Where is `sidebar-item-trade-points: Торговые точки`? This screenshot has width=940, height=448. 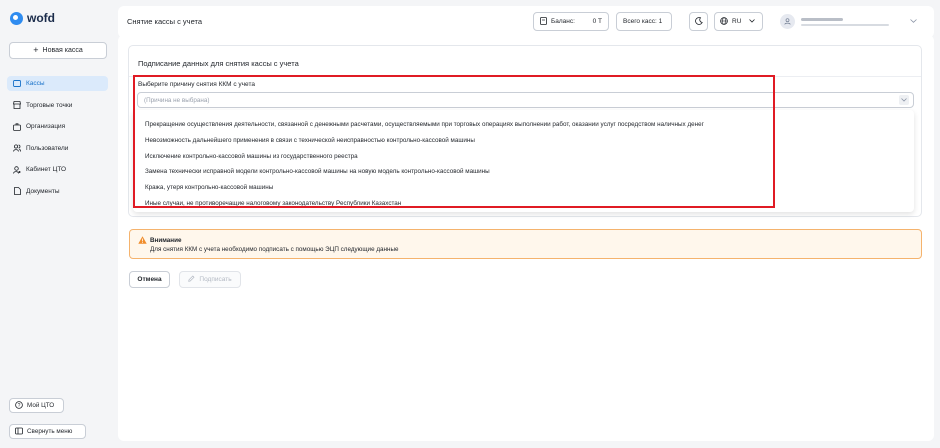 sidebar-item-trade-points: Торговые точки is located at coordinates (57, 105).